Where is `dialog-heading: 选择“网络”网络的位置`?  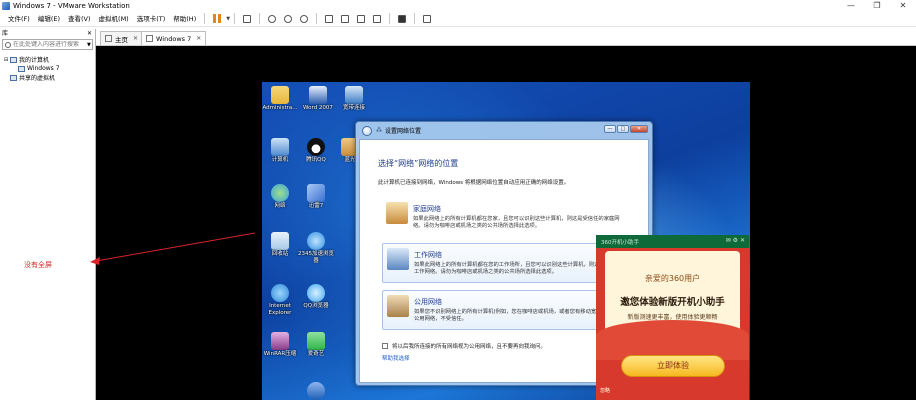 dialog-heading: 选择“网络”网络的位置 is located at coordinates (418, 163).